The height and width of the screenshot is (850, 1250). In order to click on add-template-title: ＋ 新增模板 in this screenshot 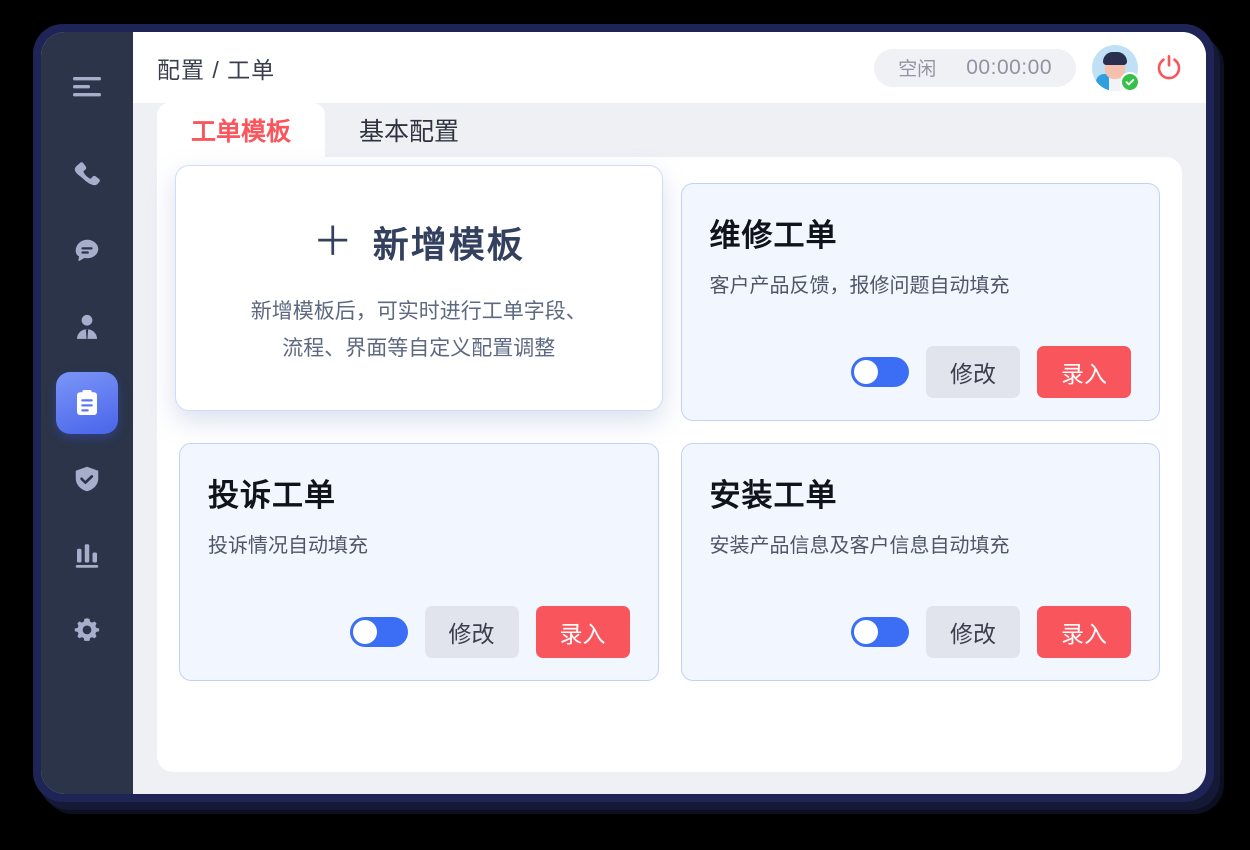, I will do `click(419, 242)`.